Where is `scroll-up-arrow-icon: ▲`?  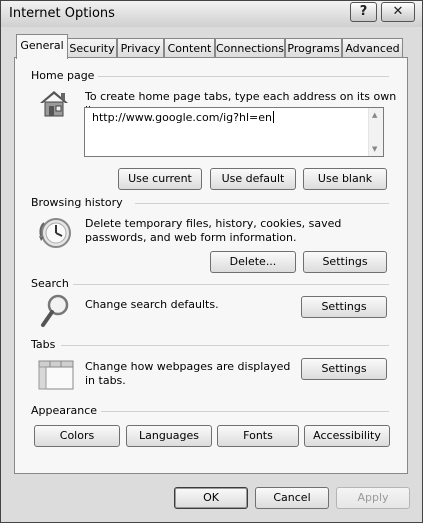 scroll-up-arrow-icon: ▲ is located at coordinates (374, 115).